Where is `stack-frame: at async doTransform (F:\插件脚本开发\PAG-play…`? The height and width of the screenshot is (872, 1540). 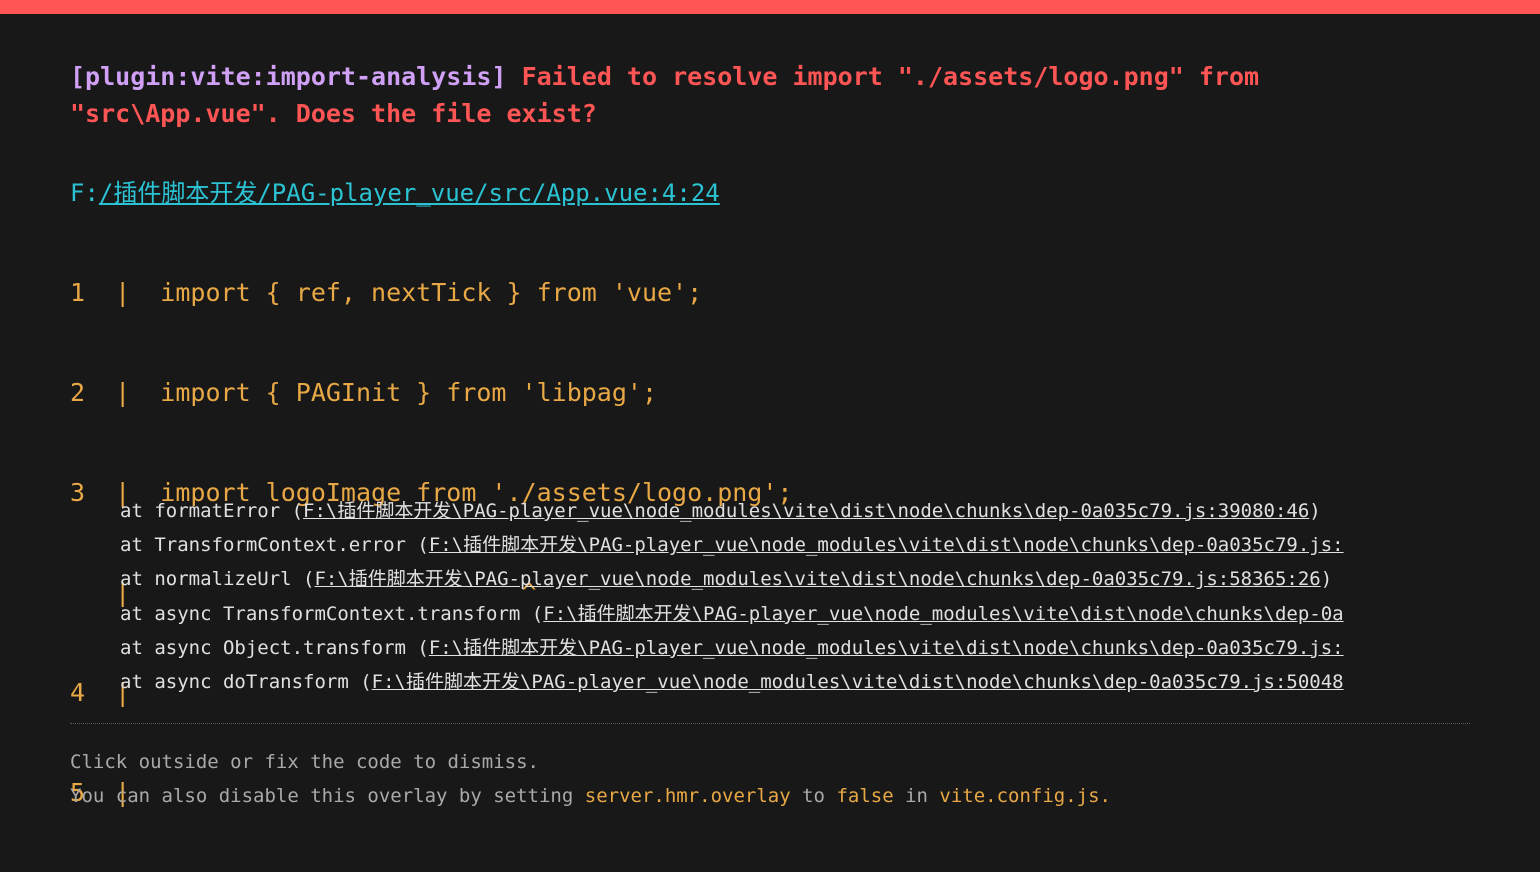 stack-frame: at async doTransform (F:\插件脚本开发\PAG-play… is located at coordinates (795, 682).